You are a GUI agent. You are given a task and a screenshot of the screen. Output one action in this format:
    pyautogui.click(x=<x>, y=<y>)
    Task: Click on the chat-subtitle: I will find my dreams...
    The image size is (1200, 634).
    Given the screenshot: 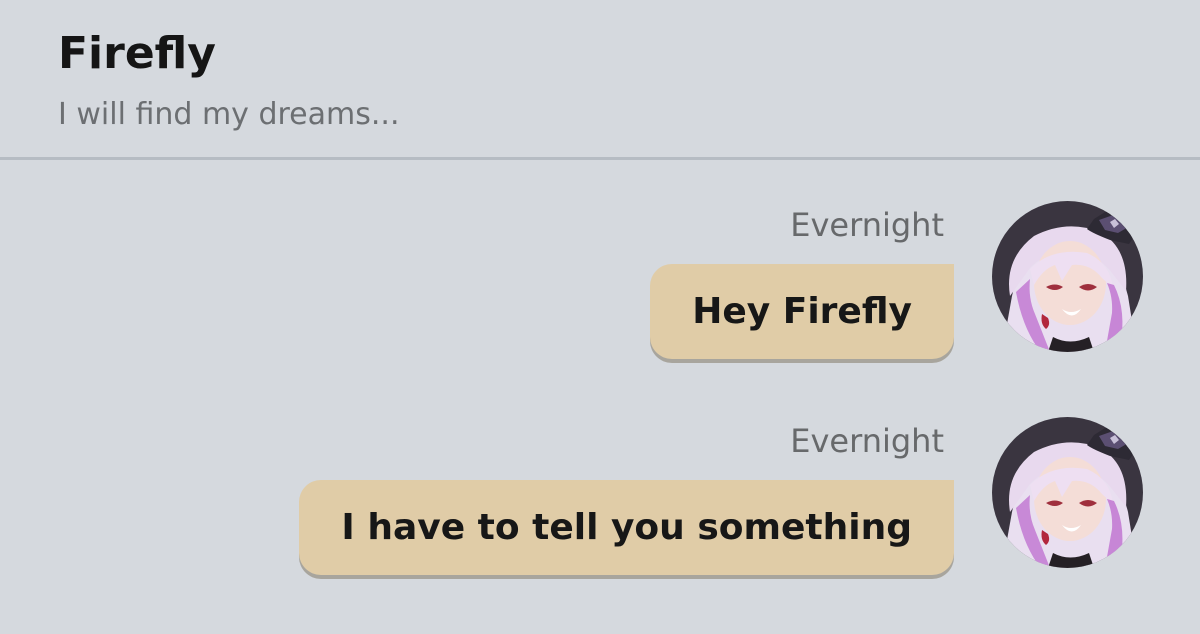 What is the action you would take?
    pyautogui.click(x=229, y=114)
    